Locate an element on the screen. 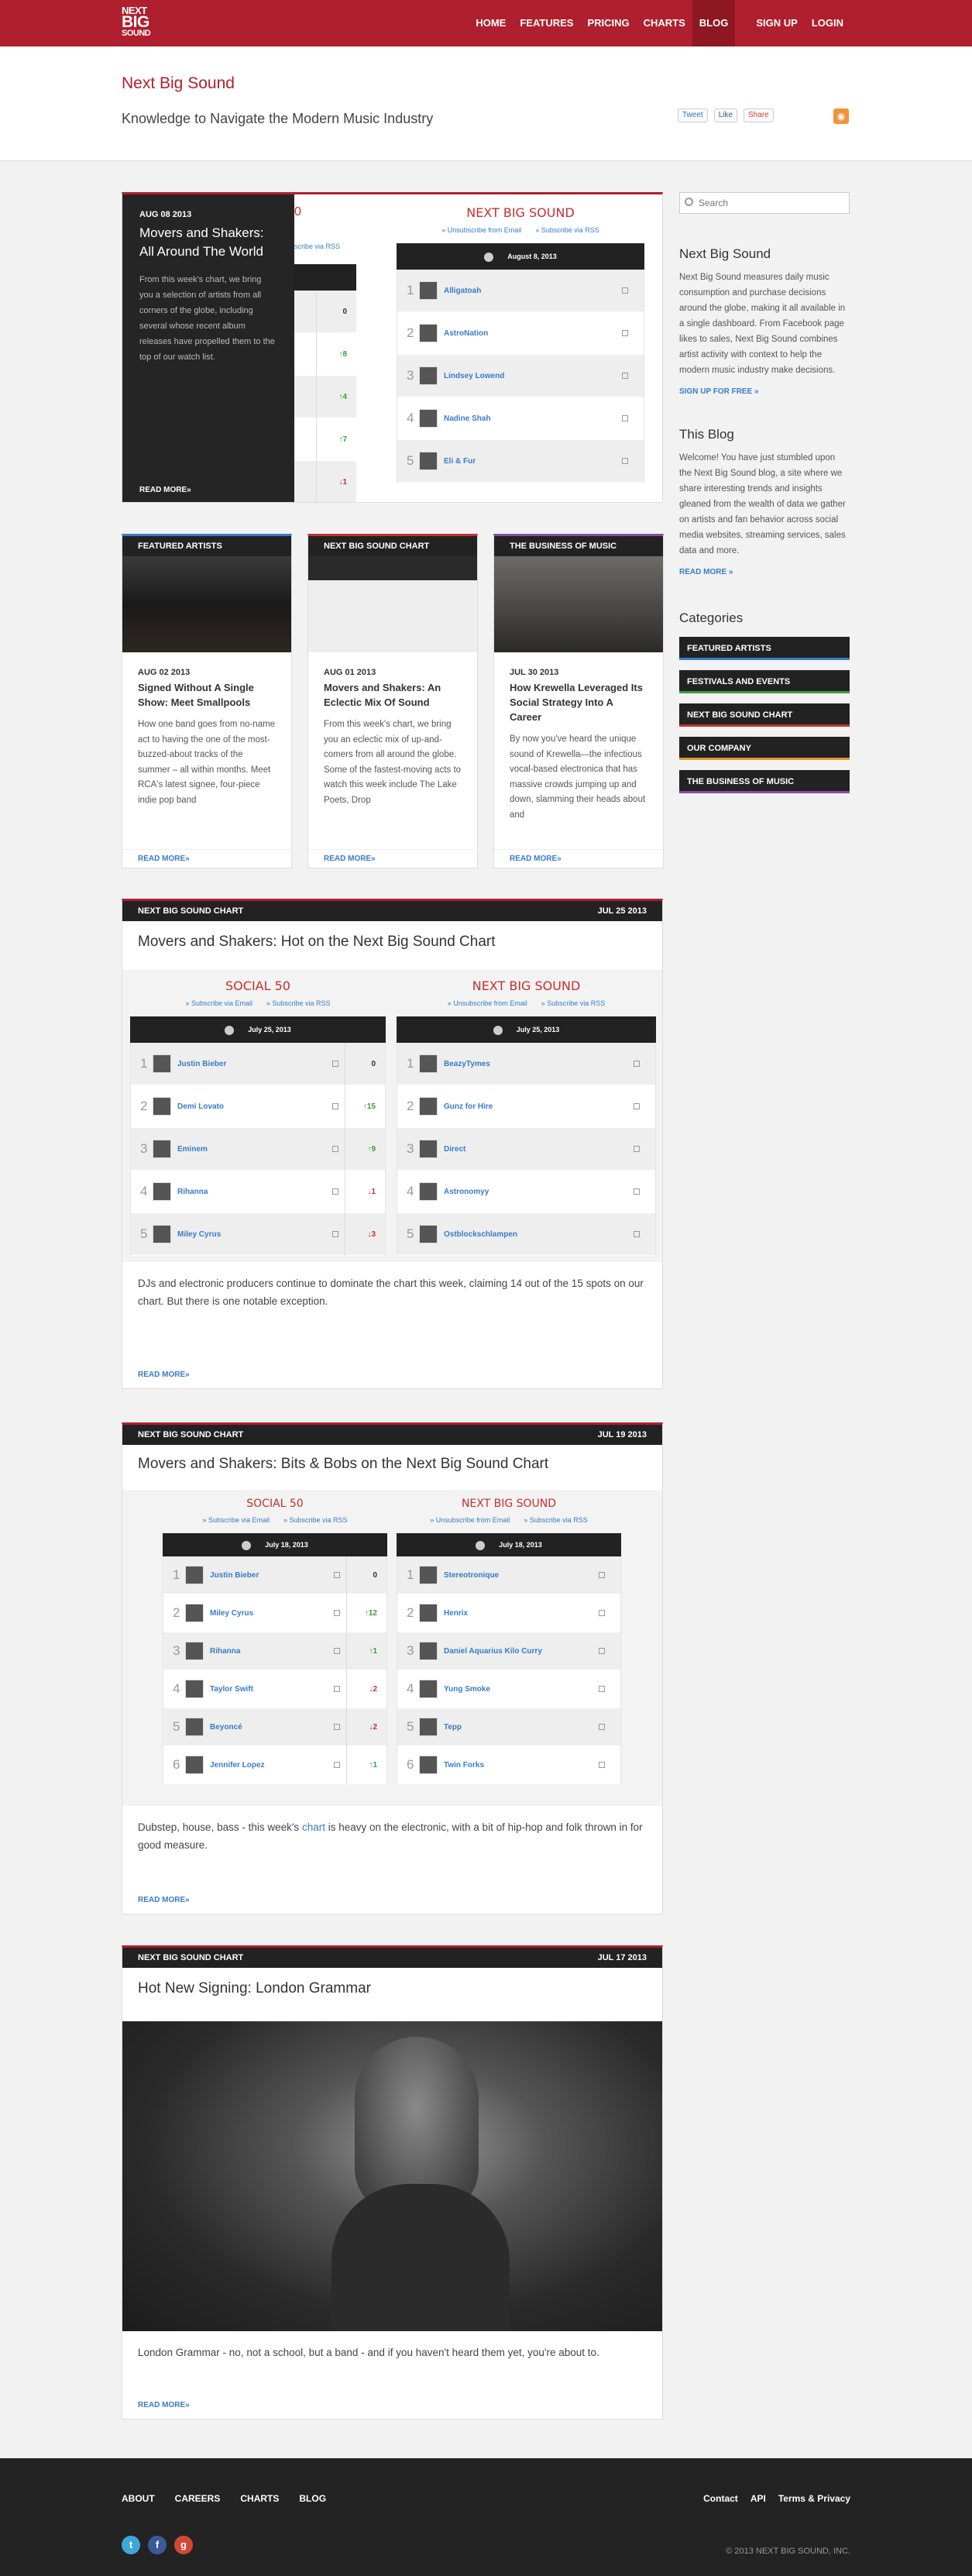  logo: NEXT BIG SOUND is located at coordinates (136, 21).